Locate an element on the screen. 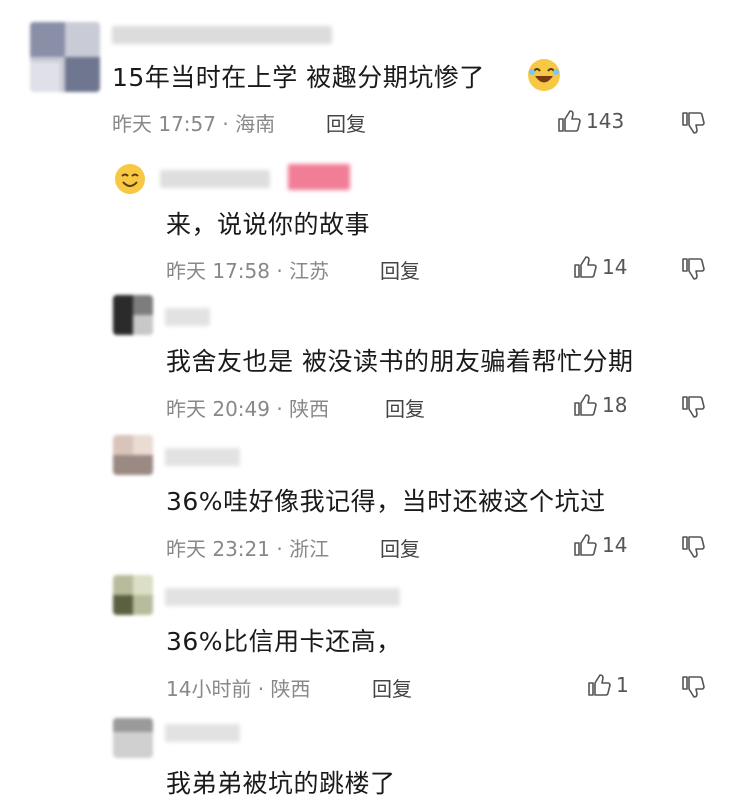 This screenshot has height=800, width=740. like-button: 18 is located at coordinates (599, 405).